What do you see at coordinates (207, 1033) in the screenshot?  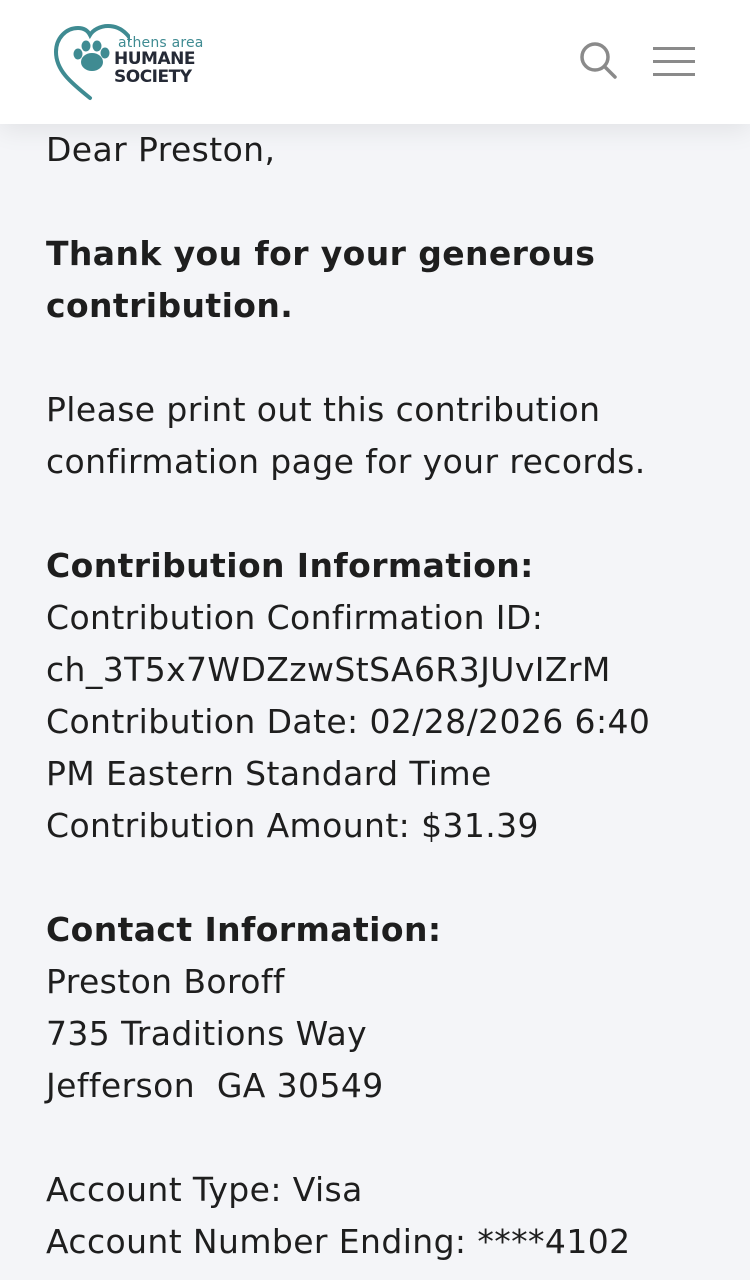 I see `contact-street: 735 Traditions Way` at bounding box center [207, 1033].